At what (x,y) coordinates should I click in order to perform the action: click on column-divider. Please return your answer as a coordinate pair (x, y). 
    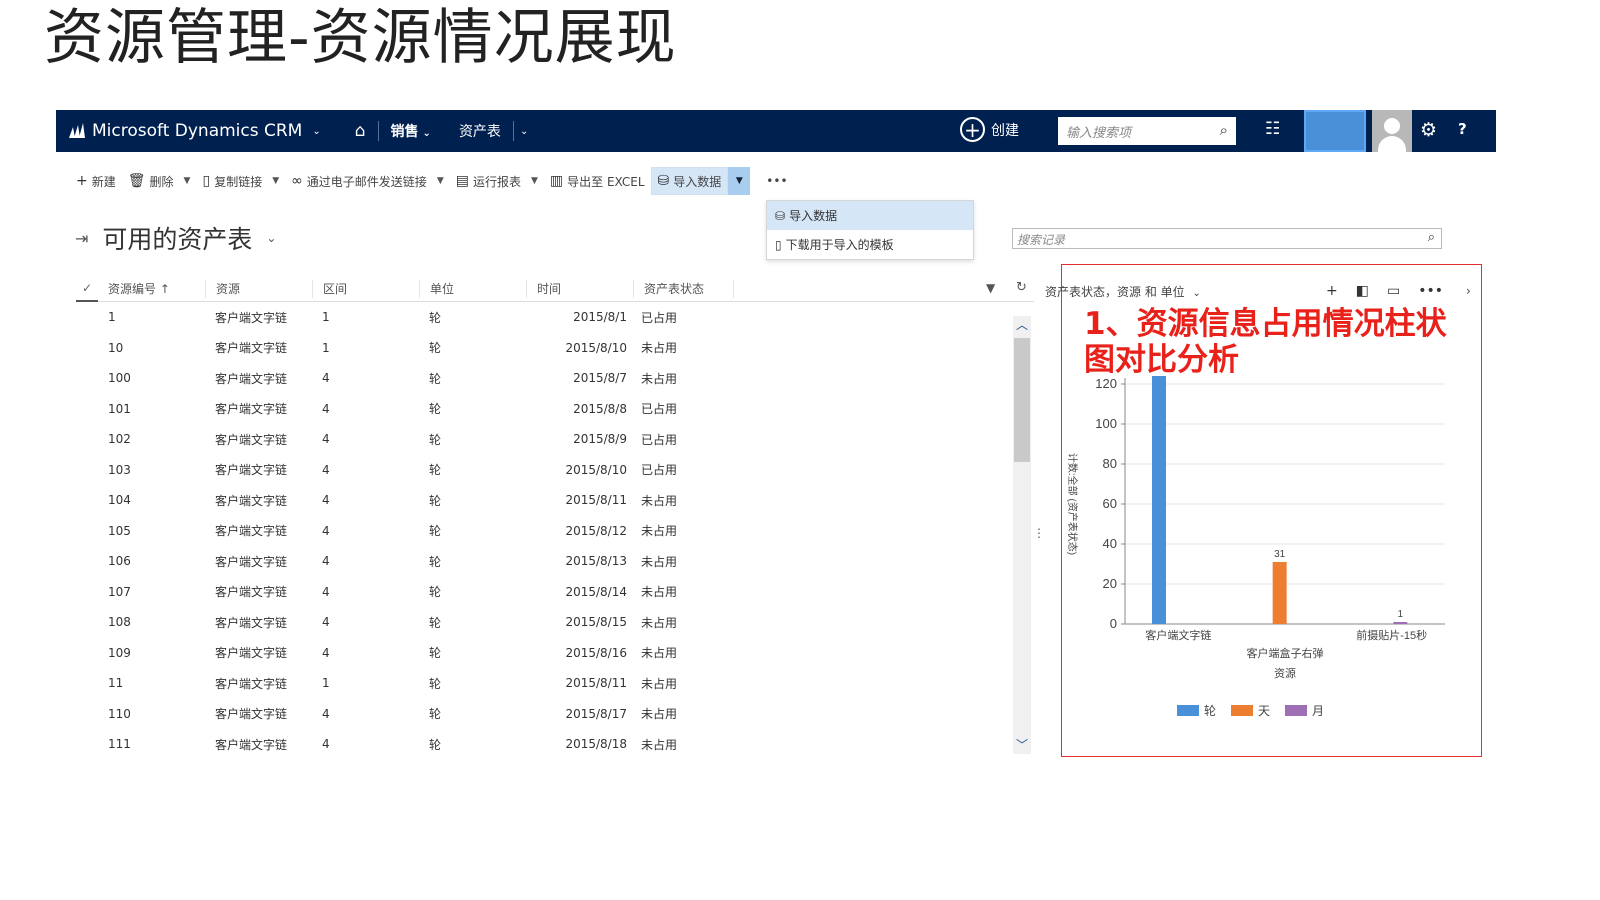
    Looking at the image, I should click on (738, 288).